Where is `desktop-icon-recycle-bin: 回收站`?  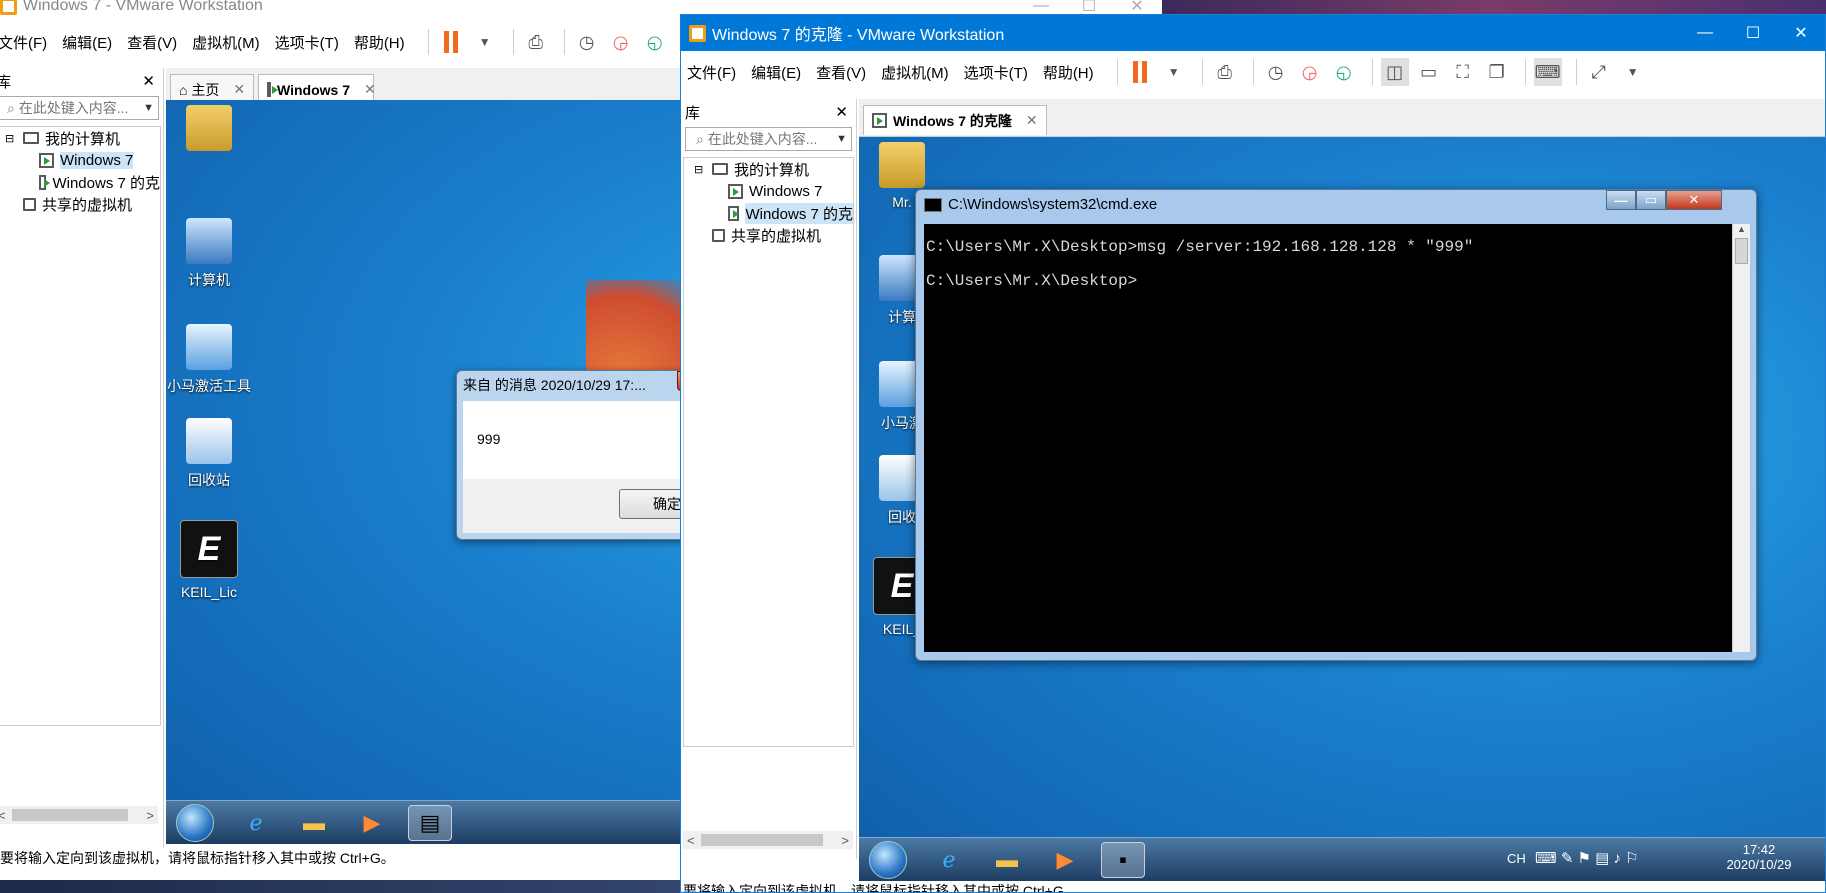
desktop-icon-recycle-bin: 回收站 is located at coordinates (210, 454).